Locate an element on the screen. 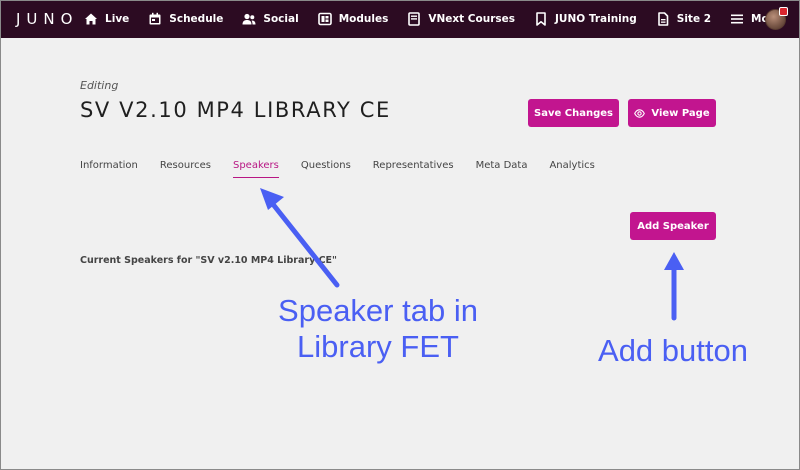 The height and width of the screenshot is (470, 800). annotation-arrows is located at coordinates (472, 254).